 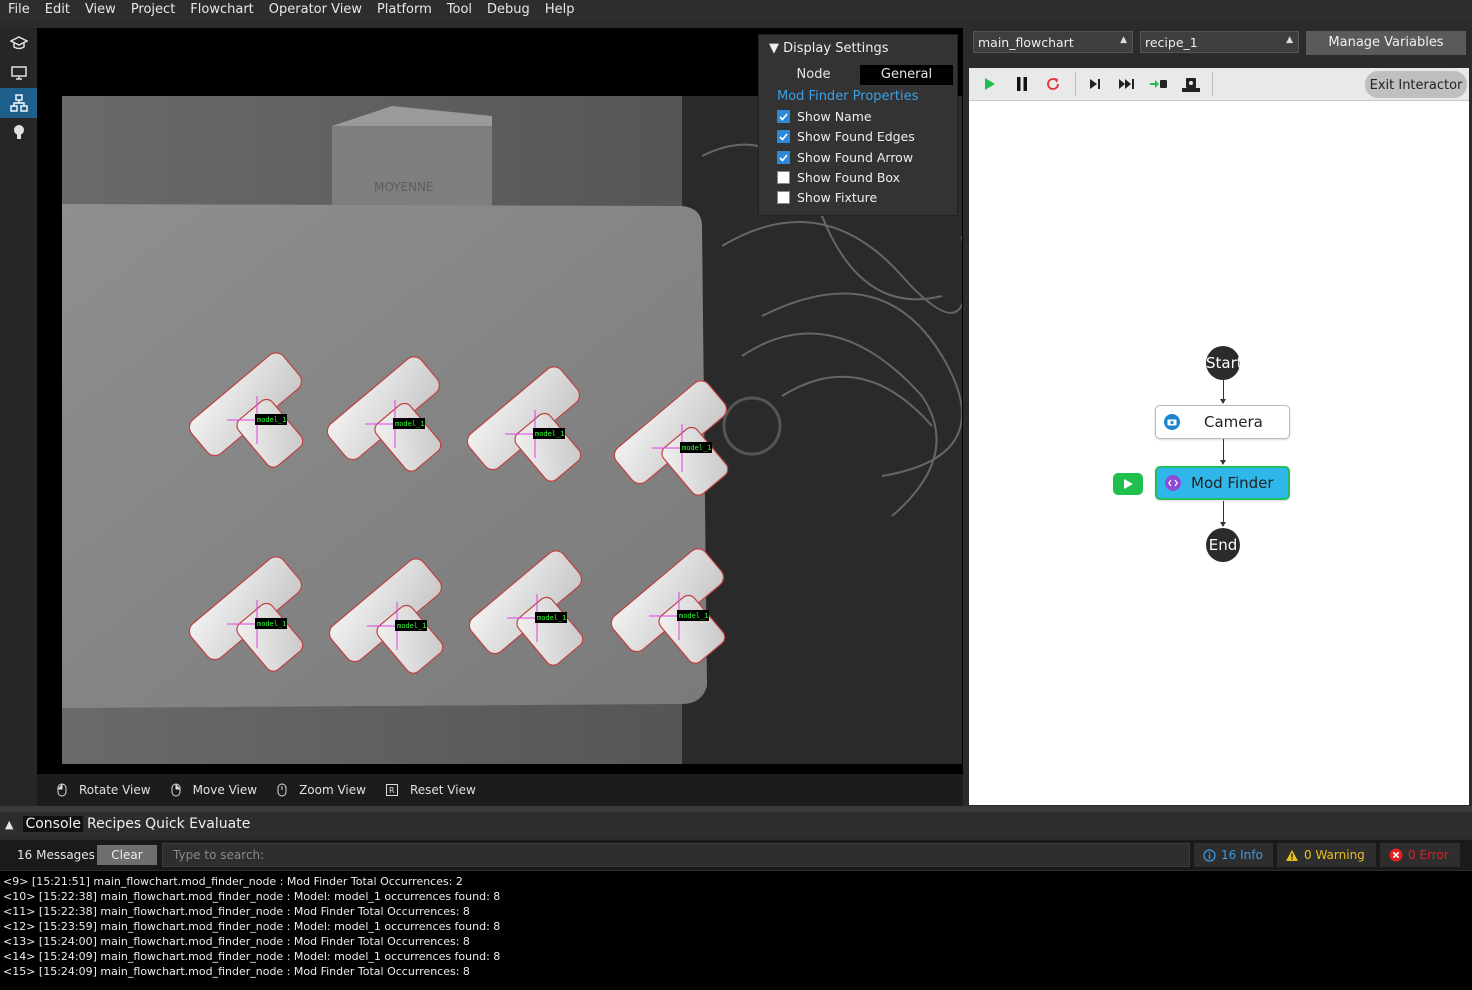 I want to click on sidebar-item-ideas, so click(x=18, y=133).